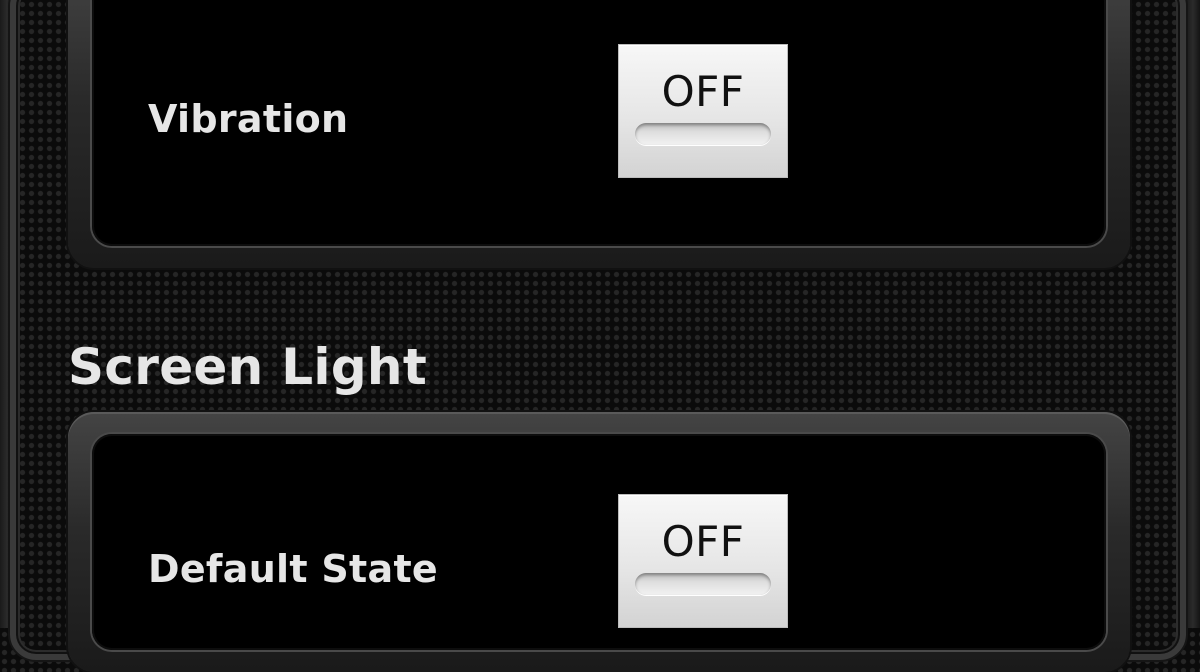 The width and height of the screenshot is (1200, 672). What do you see at coordinates (703, 541) in the screenshot?
I see `default-state-toggle-state: OFF` at bounding box center [703, 541].